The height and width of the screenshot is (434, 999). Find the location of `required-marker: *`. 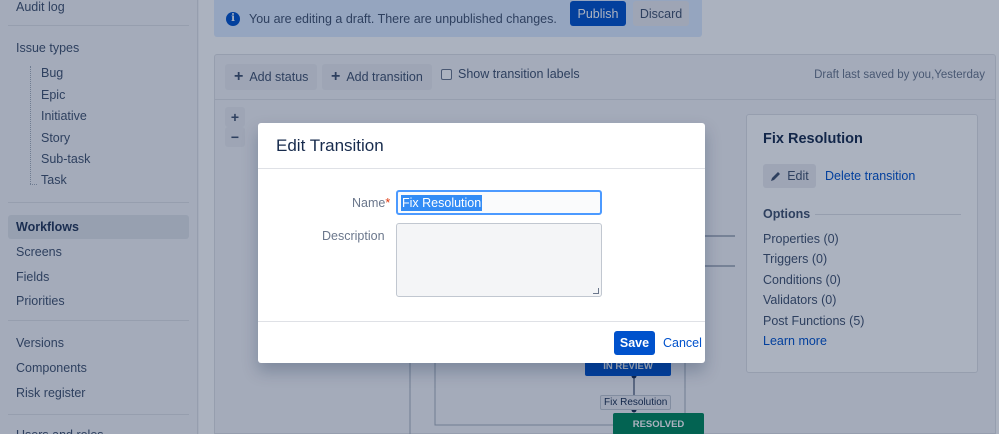

required-marker: * is located at coordinates (388, 203).